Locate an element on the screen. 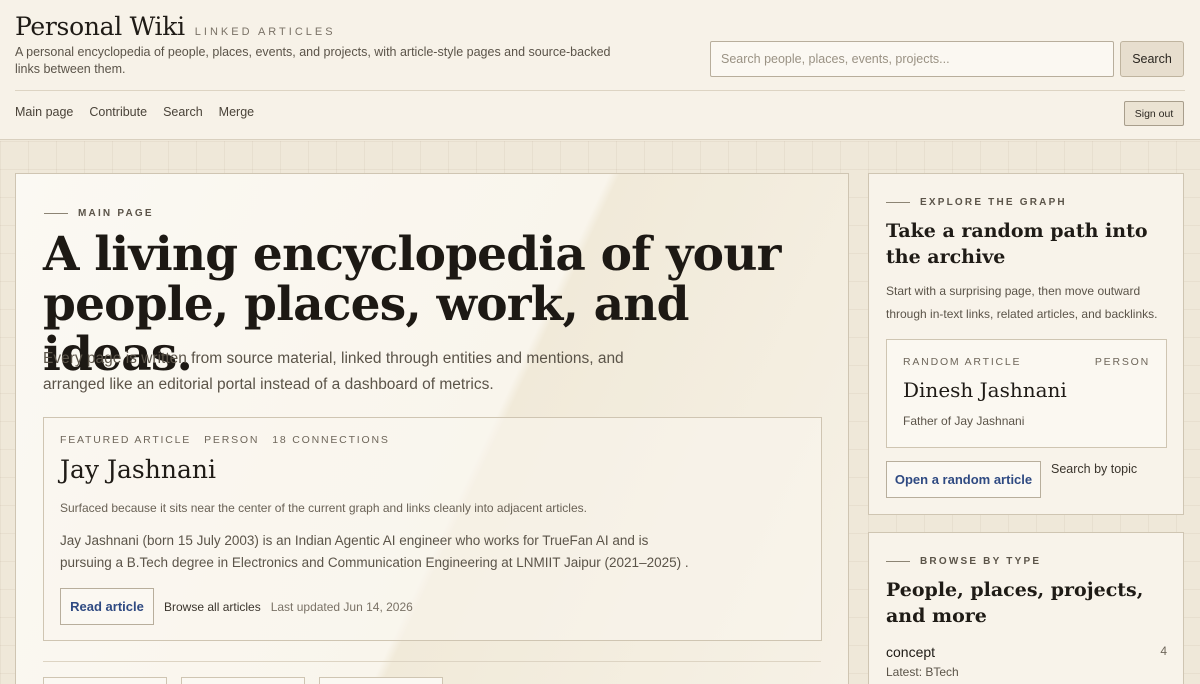 This screenshot has width=1200, height=684. random-card-label: Random article is located at coordinates (962, 362).